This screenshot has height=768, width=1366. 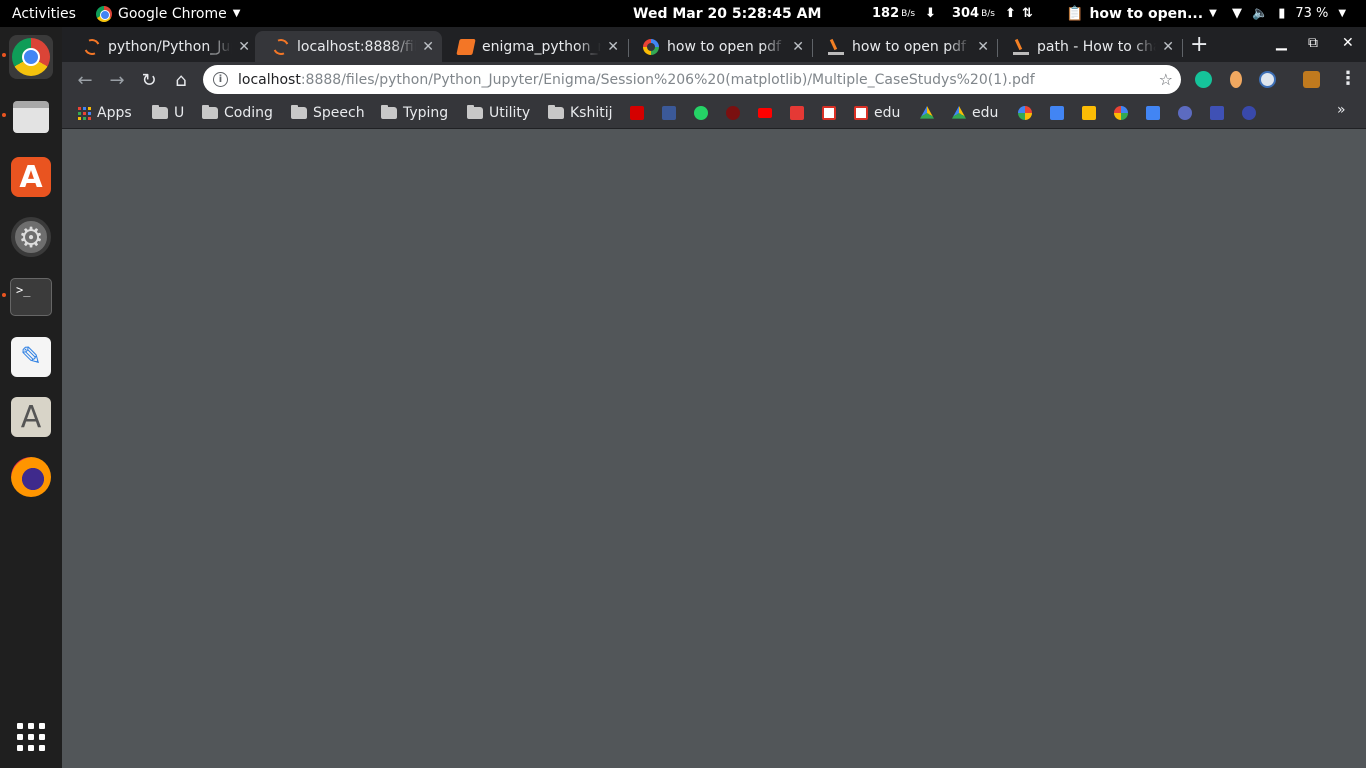 What do you see at coordinates (328, 113) in the screenshot?
I see `bookmark-folder-speech: Speech` at bounding box center [328, 113].